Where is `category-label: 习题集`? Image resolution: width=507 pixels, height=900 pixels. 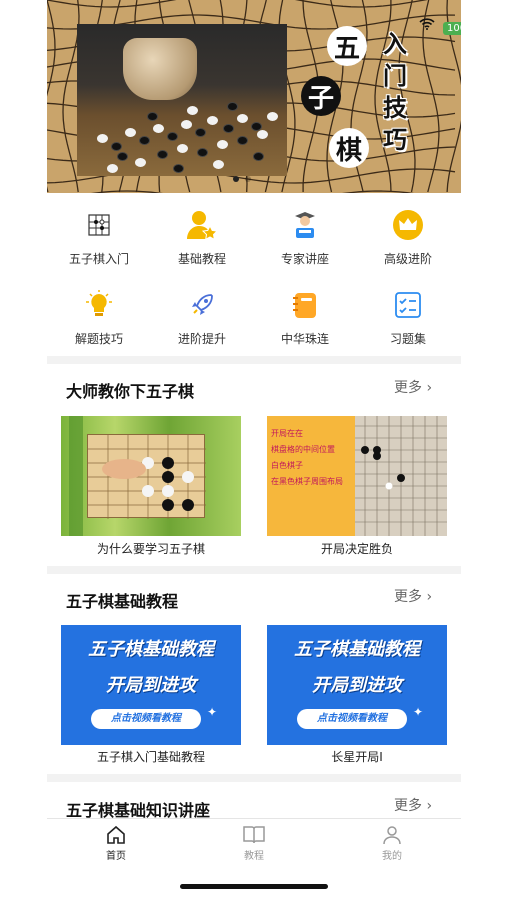
category-label: 习题集 is located at coordinates (407, 339).